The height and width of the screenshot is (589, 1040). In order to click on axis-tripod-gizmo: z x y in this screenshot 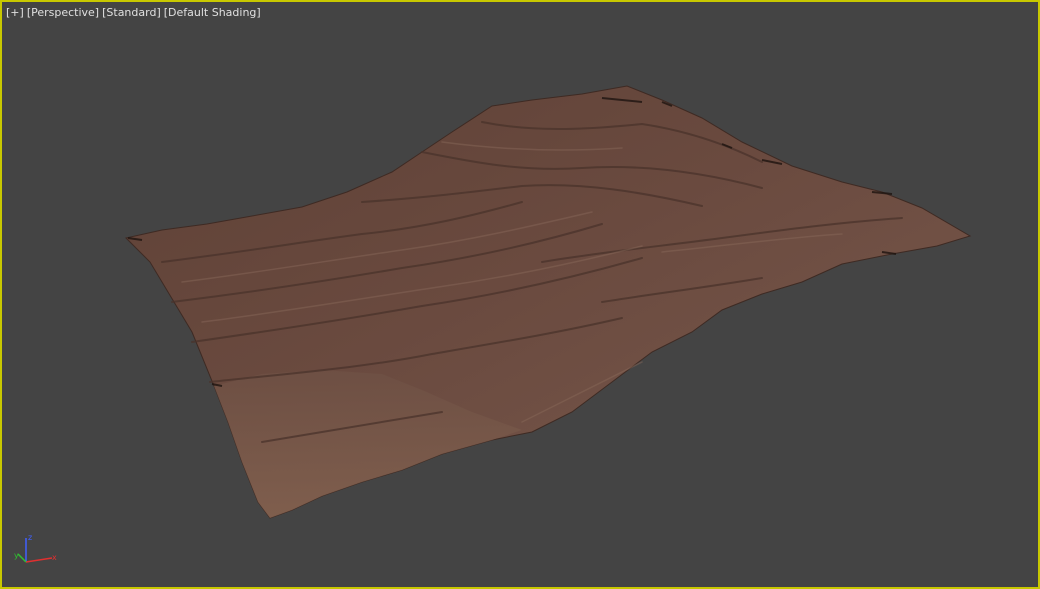, I will do `click(35, 548)`.